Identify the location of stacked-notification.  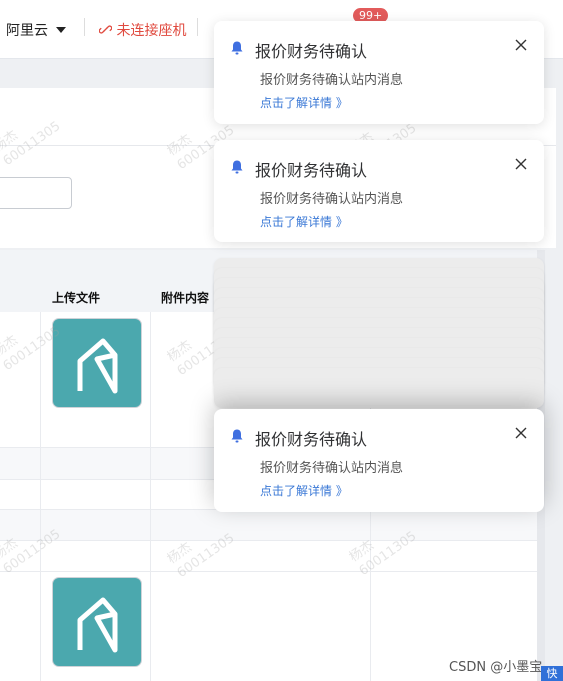
(379, 388).